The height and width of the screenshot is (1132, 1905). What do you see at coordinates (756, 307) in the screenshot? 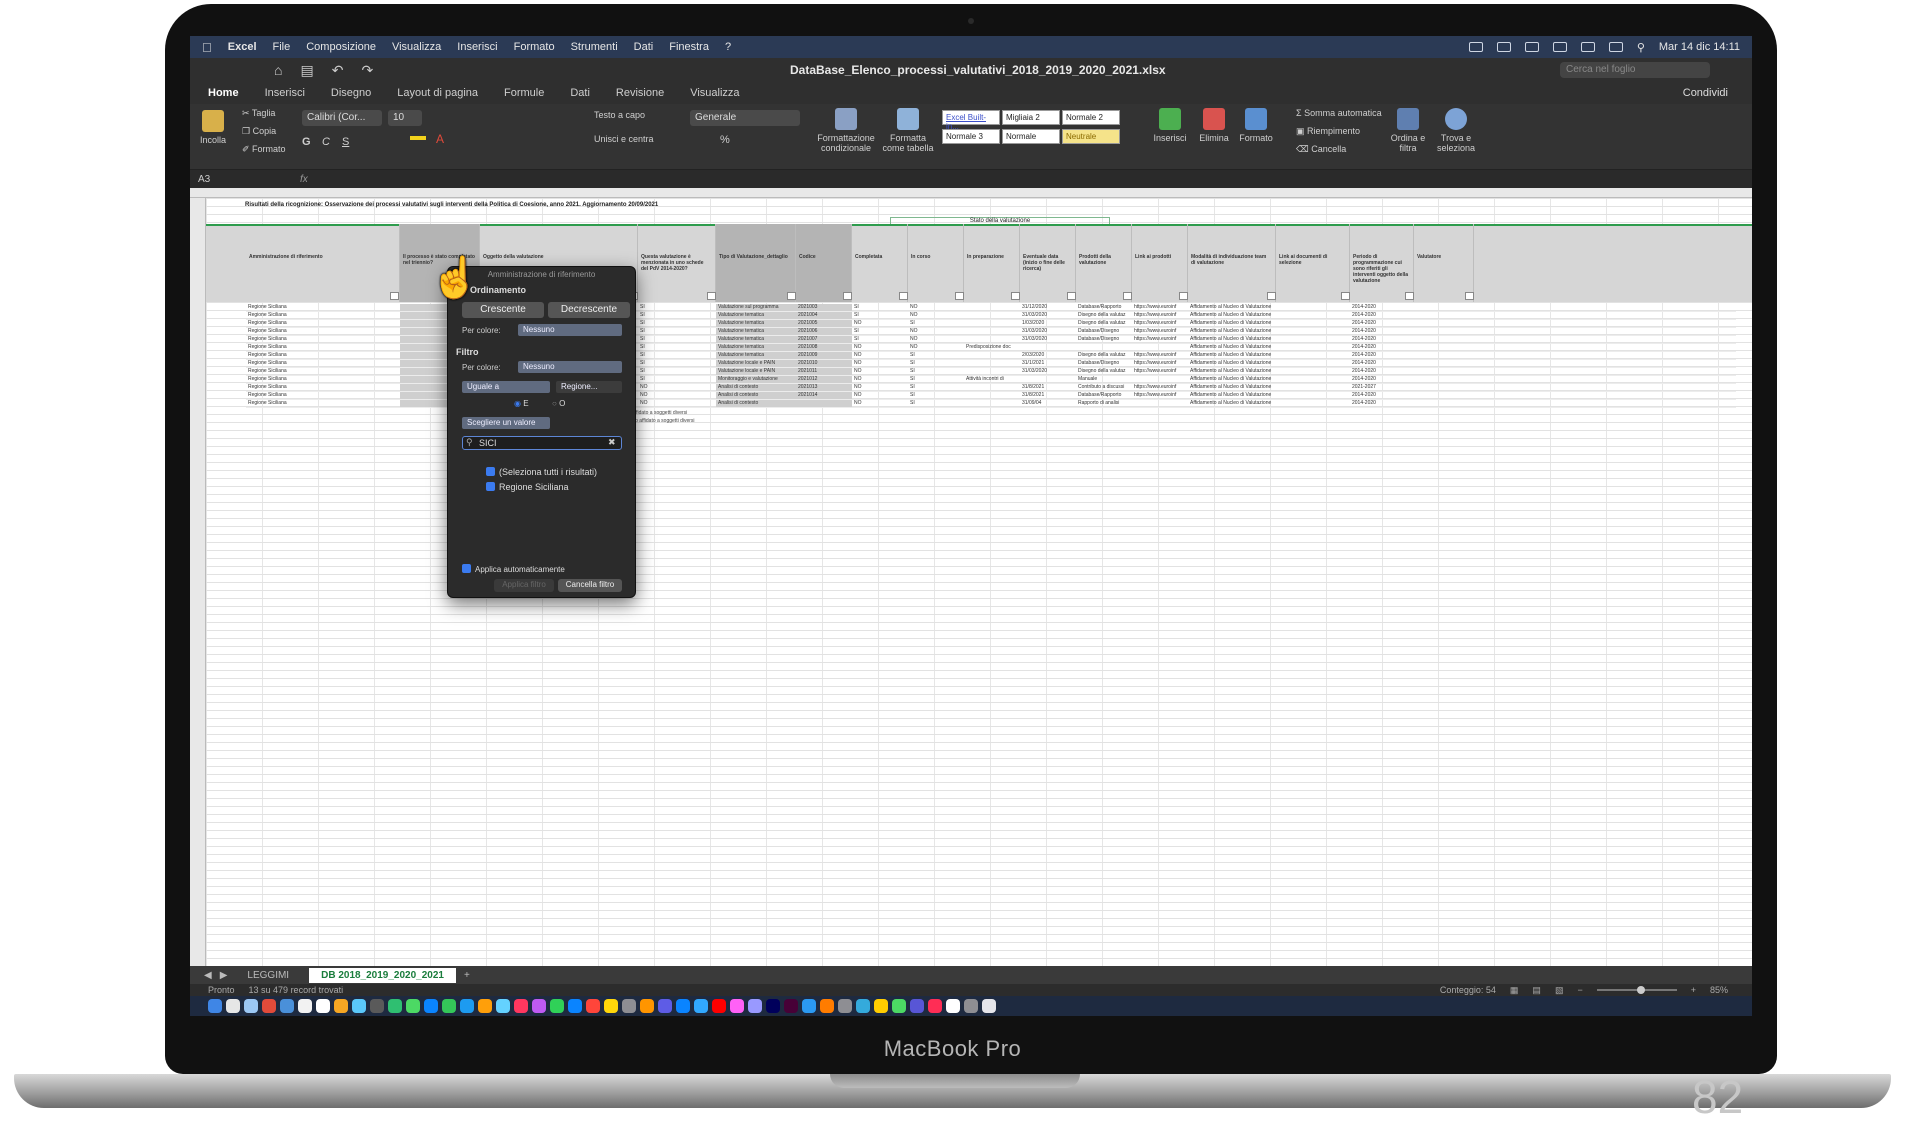
I see `table-cell: Valutazione sul programma` at bounding box center [756, 307].